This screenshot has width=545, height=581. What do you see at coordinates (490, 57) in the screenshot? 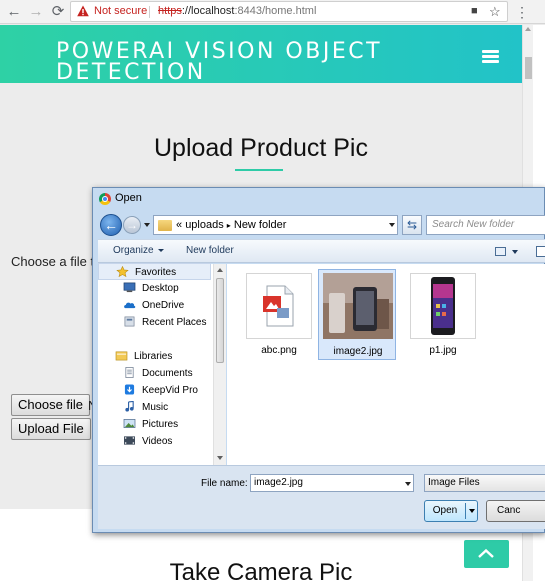
I see `hamburger-menu-icon` at bounding box center [490, 57].